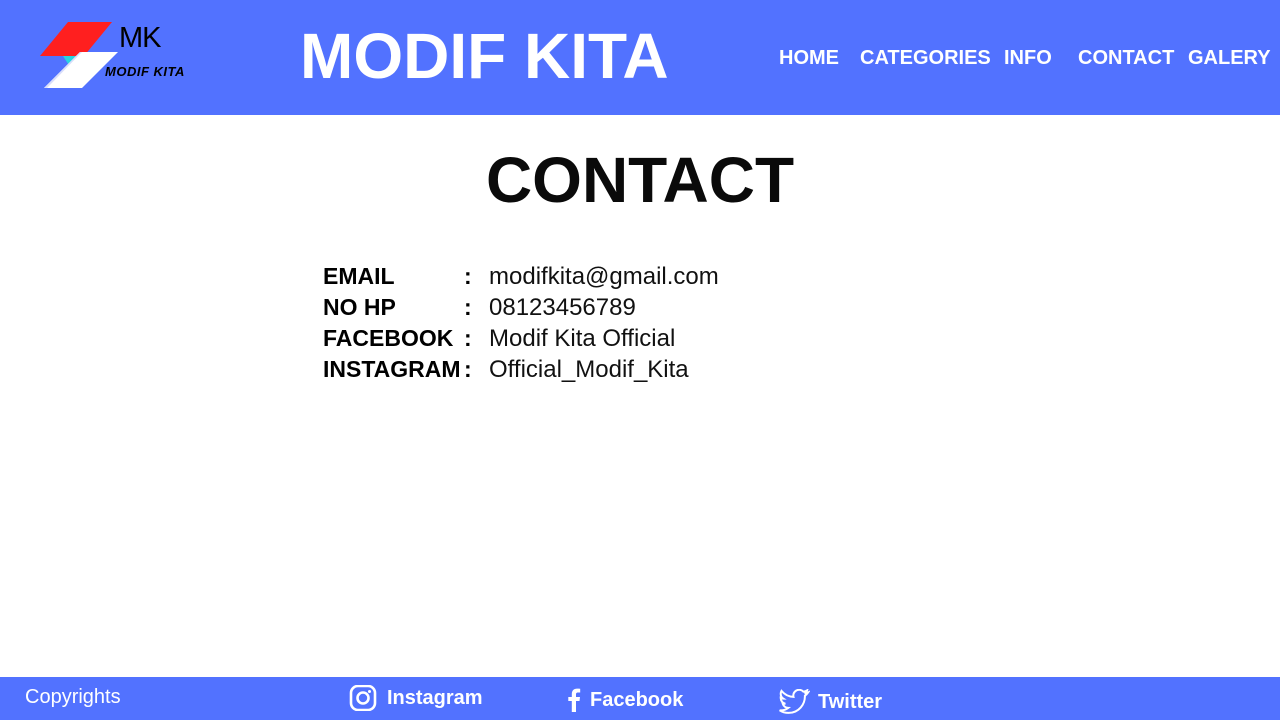  Describe the element at coordinates (392, 369) in the screenshot. I see `contact-label: INSTAGRAM` at that location.